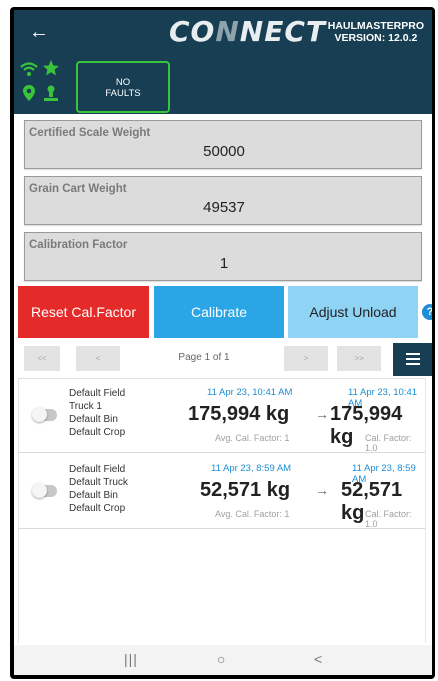  I want to click on record-truck: Default Truck, so click(98, 482).